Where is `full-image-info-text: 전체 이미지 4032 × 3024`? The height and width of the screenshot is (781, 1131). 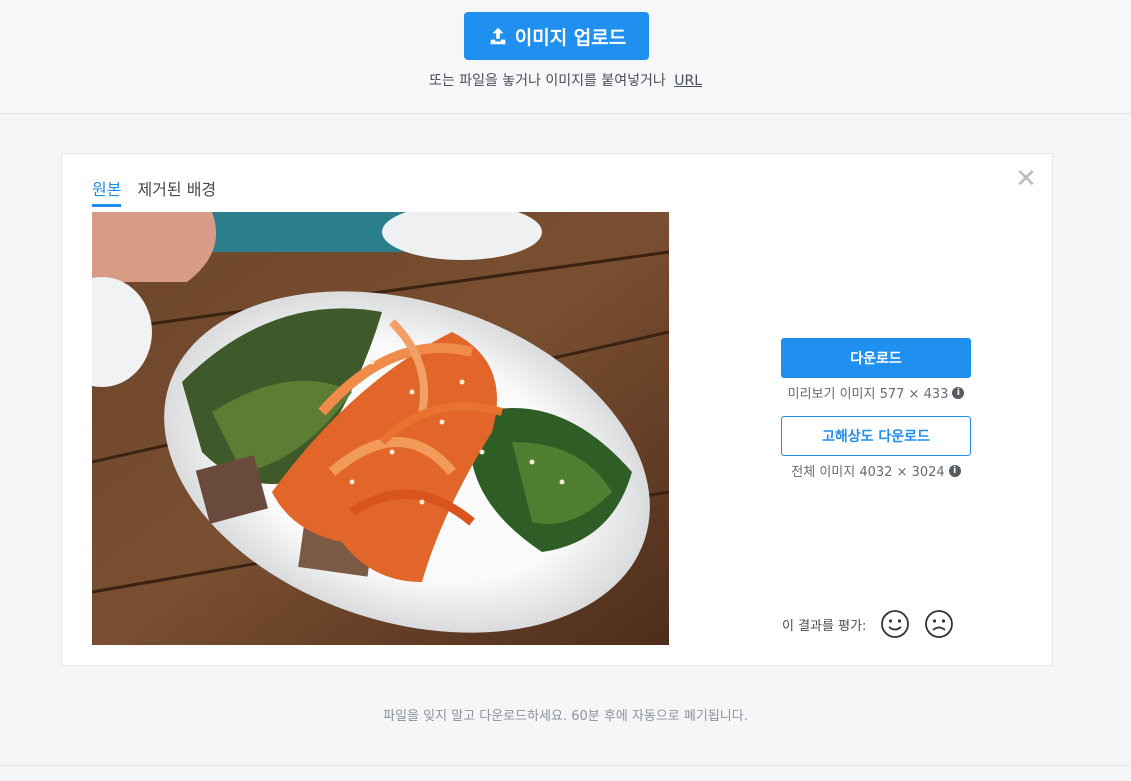
full-image-info-text: 전체 이미지 4032 × 3024 is located at coordinates (868, 472).